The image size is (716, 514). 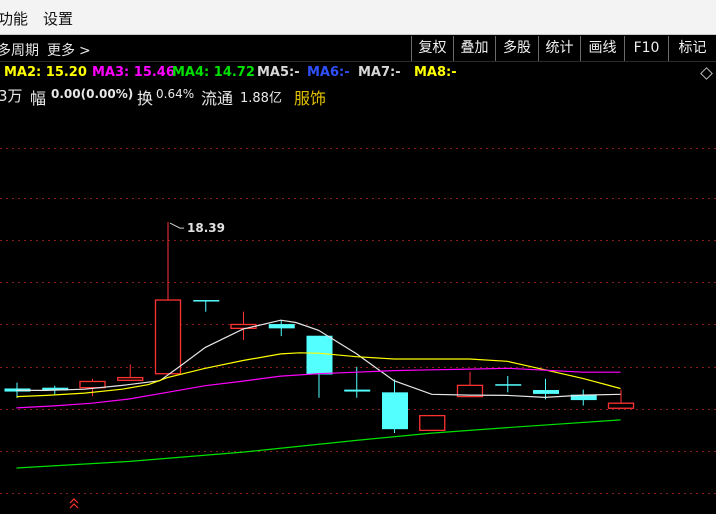 I want to click on ma4-item: MA4: 14.72, so click(x=213, y=72).